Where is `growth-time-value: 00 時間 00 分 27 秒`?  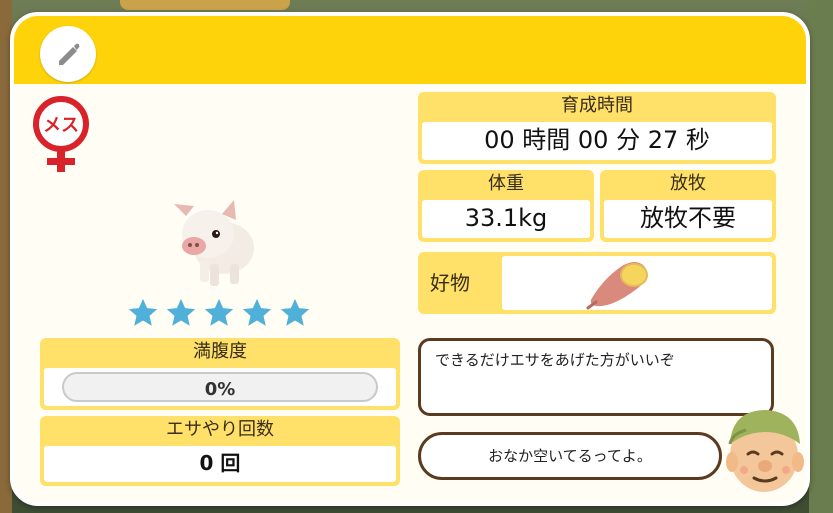 growth-time-value: 00 時間 00 分 27 秒 is located at coordinates (597, 141).